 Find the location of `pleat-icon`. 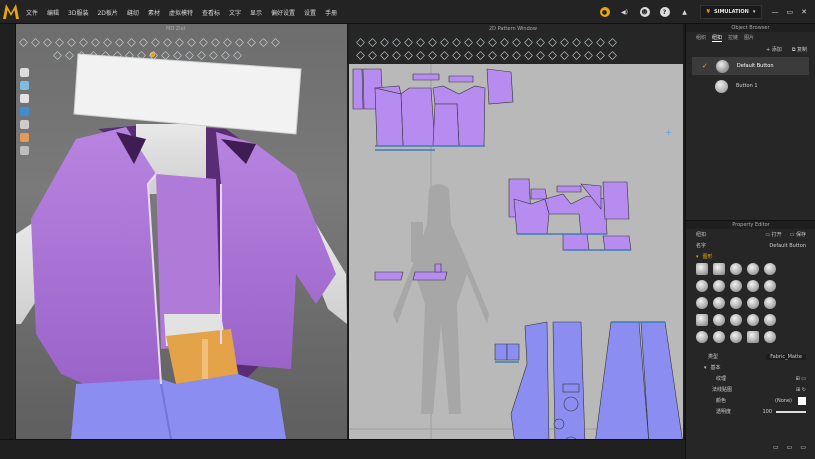

pleat-icon is located at coordinates (563, 41).